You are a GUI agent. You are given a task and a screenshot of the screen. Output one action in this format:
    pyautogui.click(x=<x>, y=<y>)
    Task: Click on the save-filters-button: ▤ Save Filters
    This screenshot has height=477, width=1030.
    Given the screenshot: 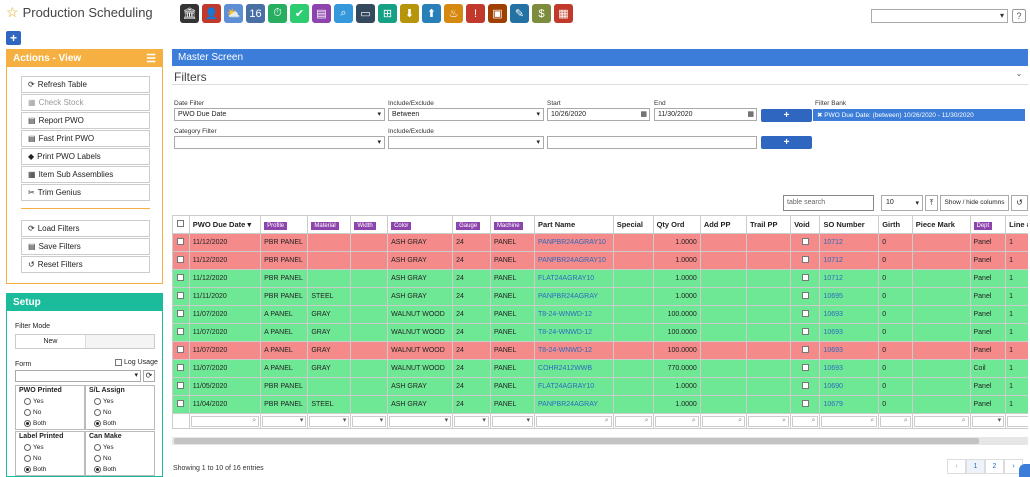 What is the action you would take?
    pyautogui.click(x=85, y=246)
    